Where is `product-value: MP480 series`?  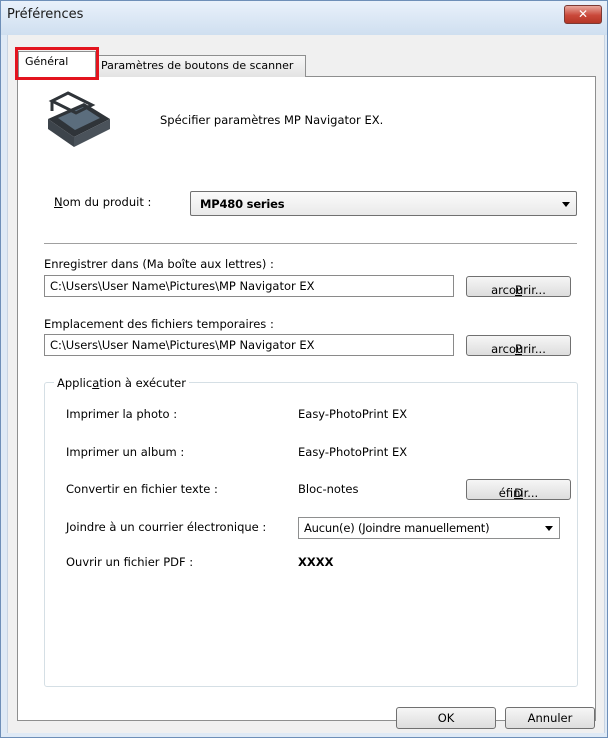 product-value: MP480 series is located at coordinates (242, 204).